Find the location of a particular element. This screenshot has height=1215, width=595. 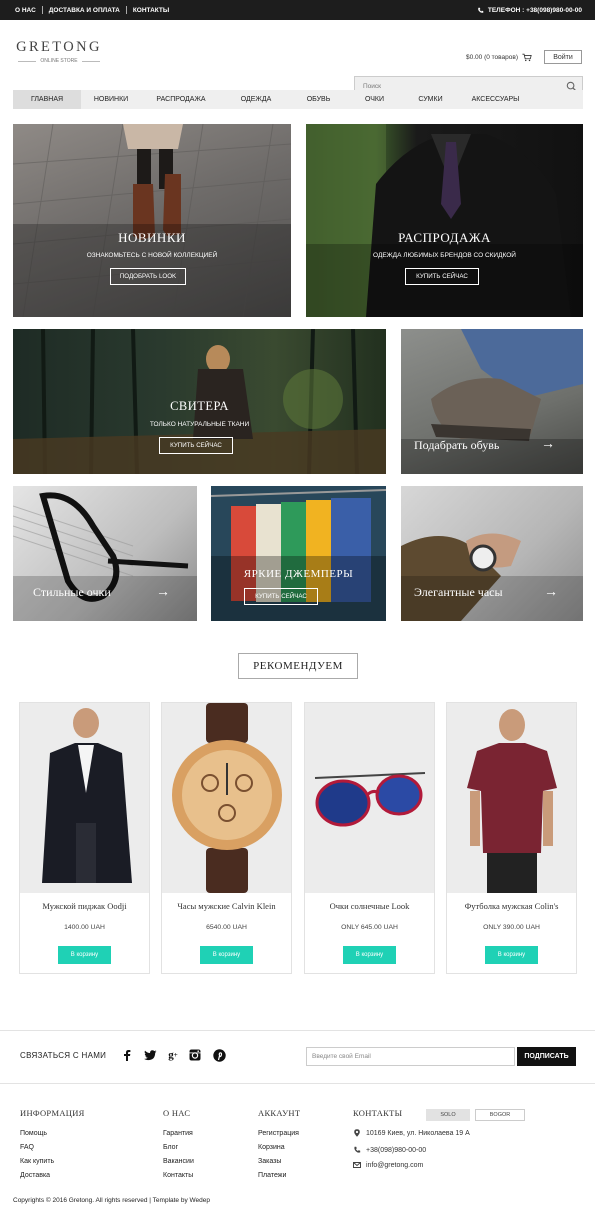

product-image-jacket is located at coordinates (84, 798).